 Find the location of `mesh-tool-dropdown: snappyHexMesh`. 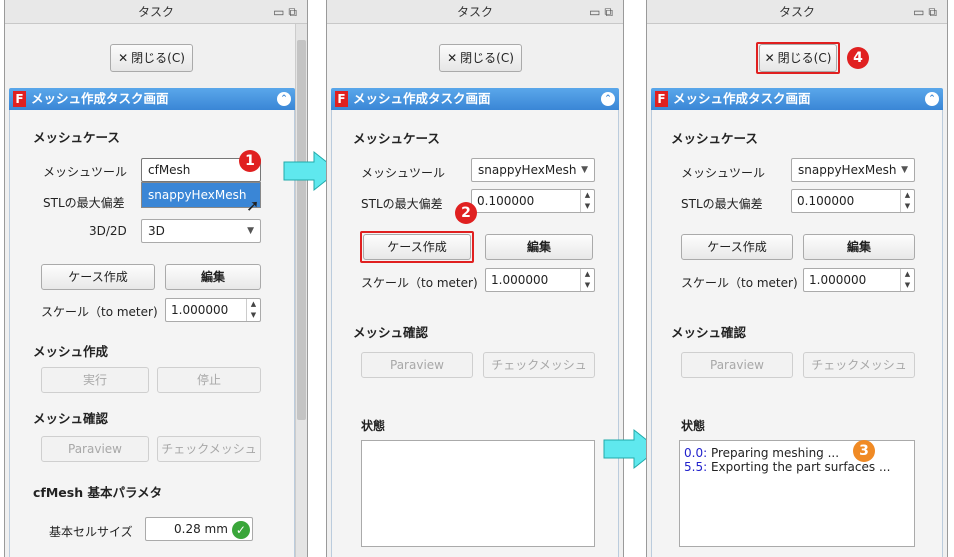

mesh-tool-dropdown: snappyHexMesh is located at coordinates (201, 195).